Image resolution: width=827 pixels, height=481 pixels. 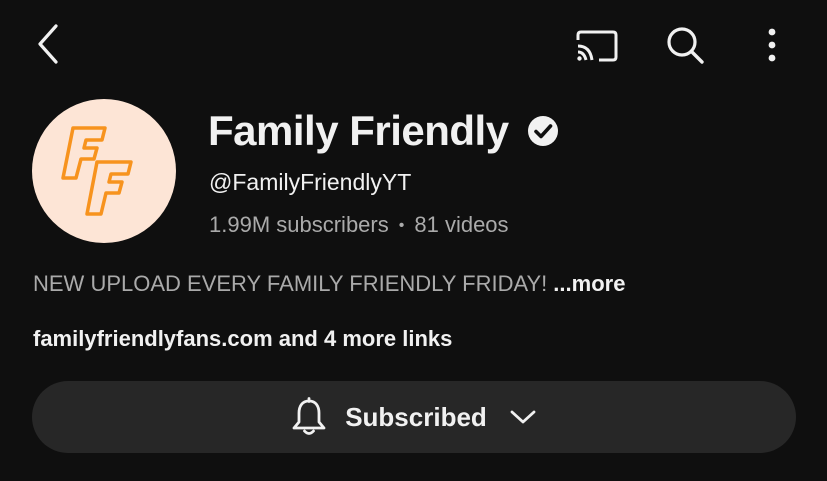 What do you see at coordinates (543, 131) in the screenshot?
I see `verified-check-icon` at bounding box center [543, 131].